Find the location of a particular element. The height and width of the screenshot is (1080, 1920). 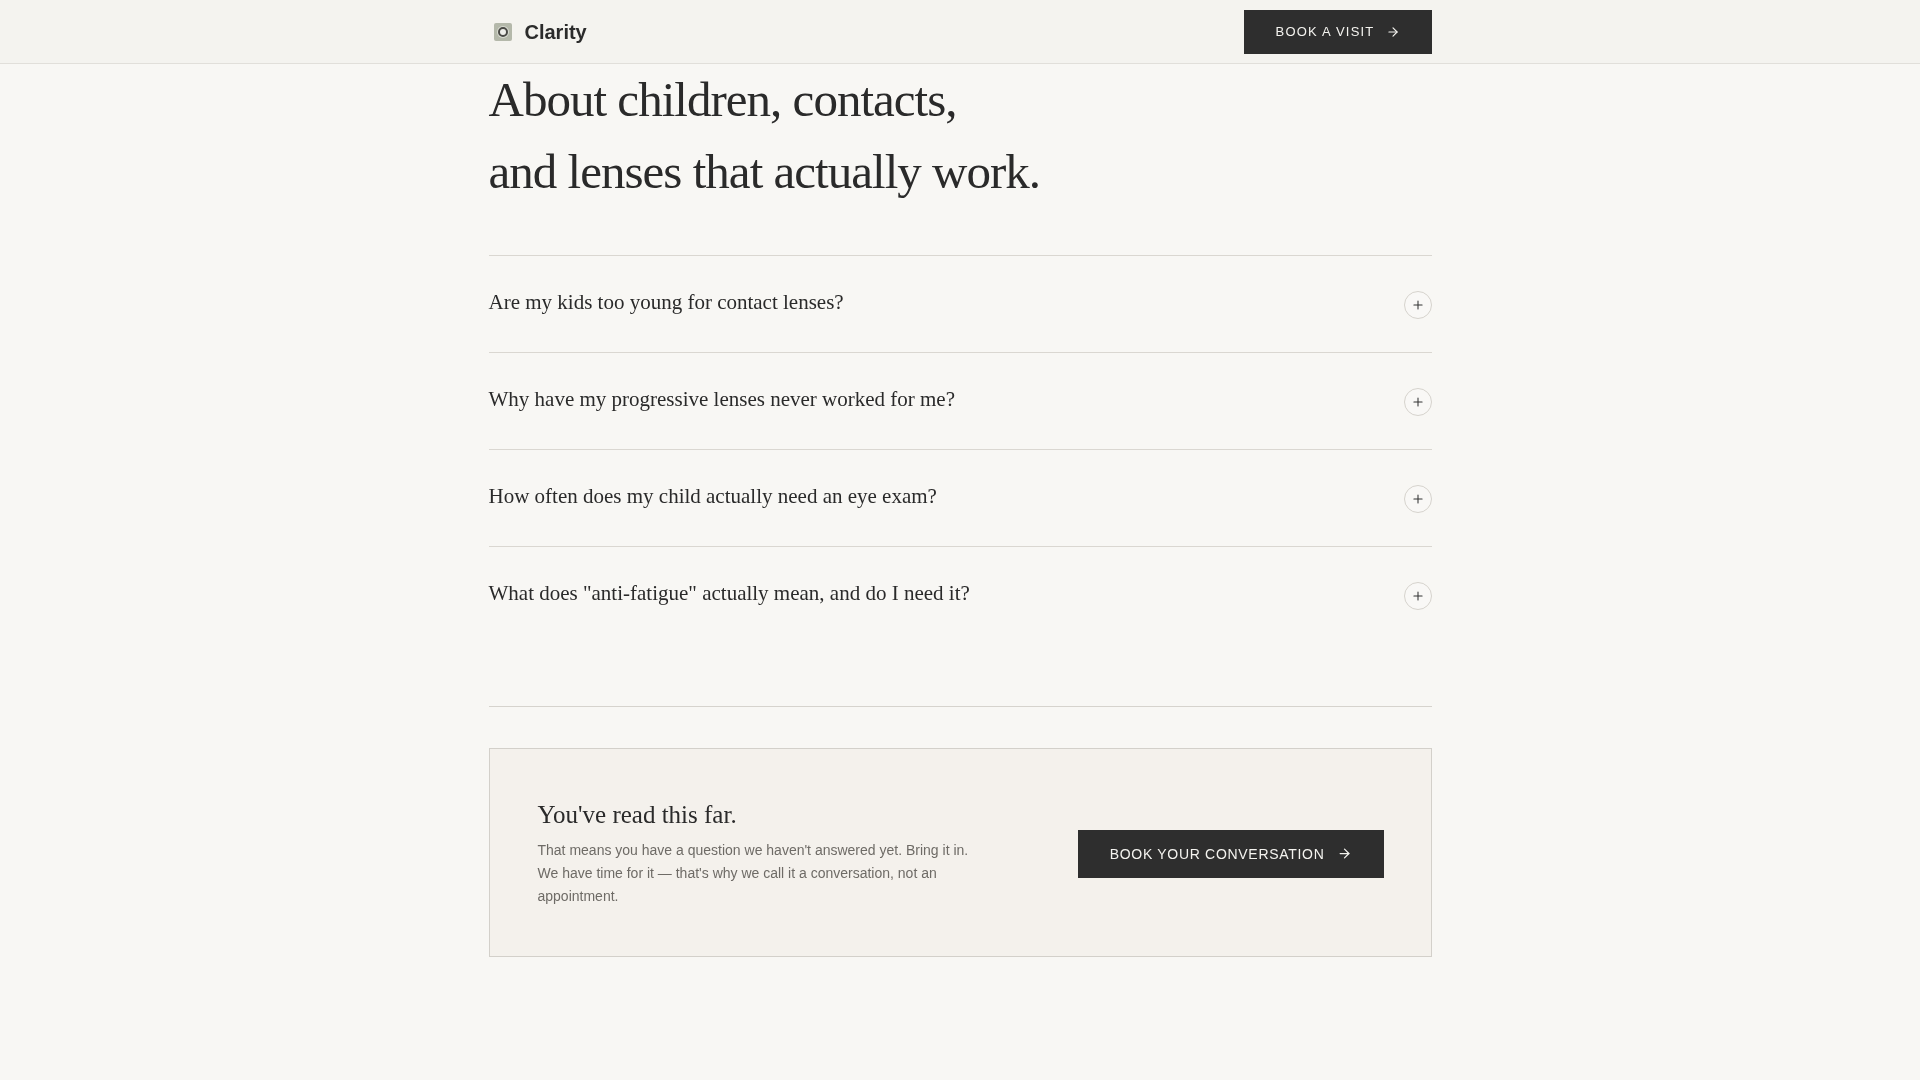

brand-name: Clarity is located at coordinates (555, 31).